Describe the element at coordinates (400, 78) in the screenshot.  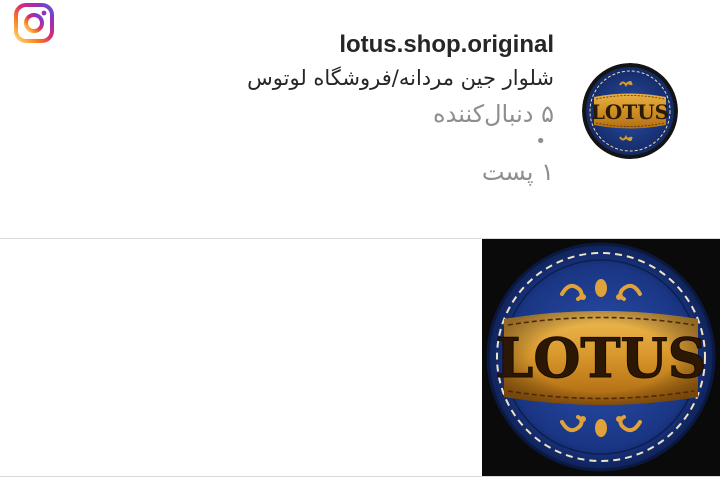
I see `profile-full-name: شلوار جین مردانه/فروشگاه لوتوس` at that location.